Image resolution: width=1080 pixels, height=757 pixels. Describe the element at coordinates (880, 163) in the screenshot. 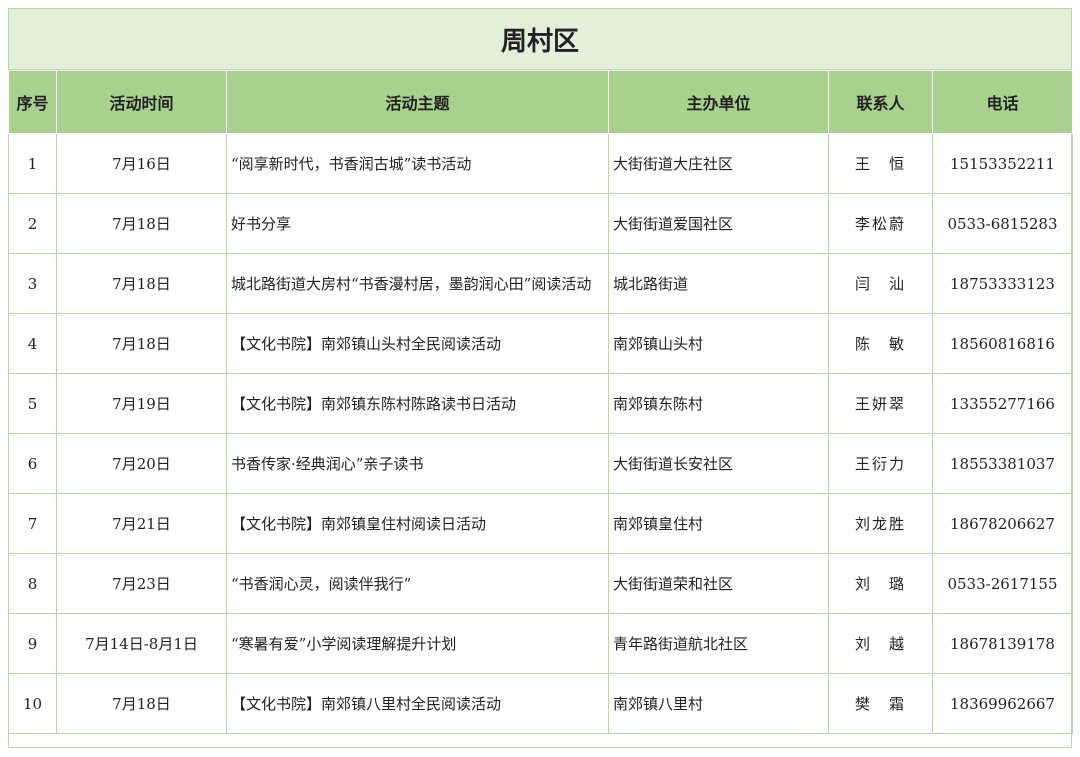

I see `cell-contact: 王 恒` at that location.